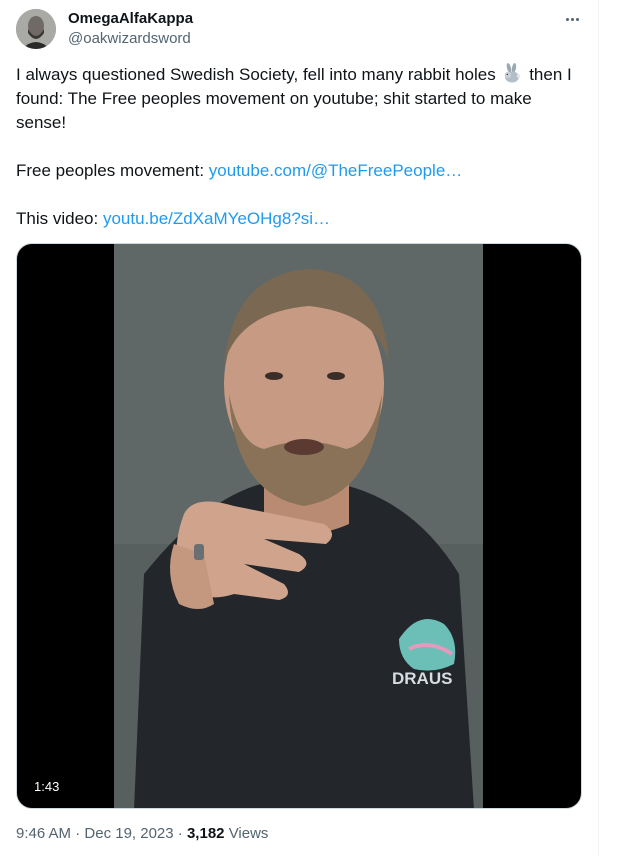 This screenshot has height=856, width=619. I want to click on author-handle: @oakwizardsword, so click(129, 38).